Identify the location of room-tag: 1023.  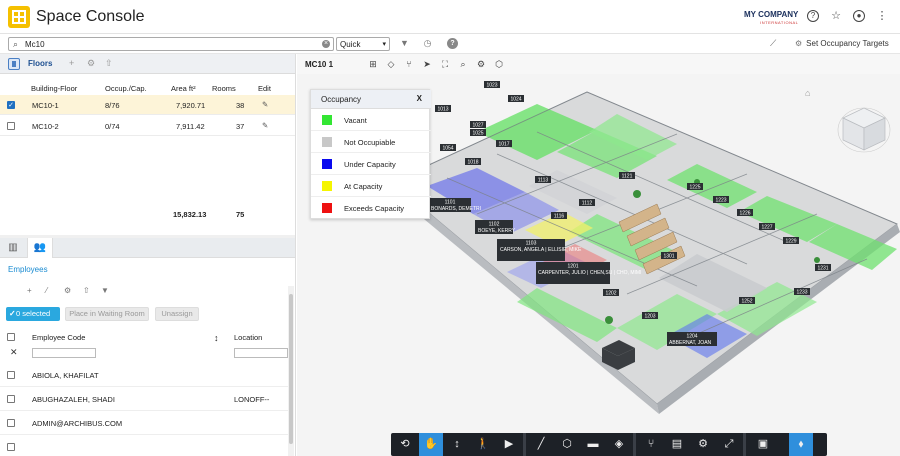
(491, 86).